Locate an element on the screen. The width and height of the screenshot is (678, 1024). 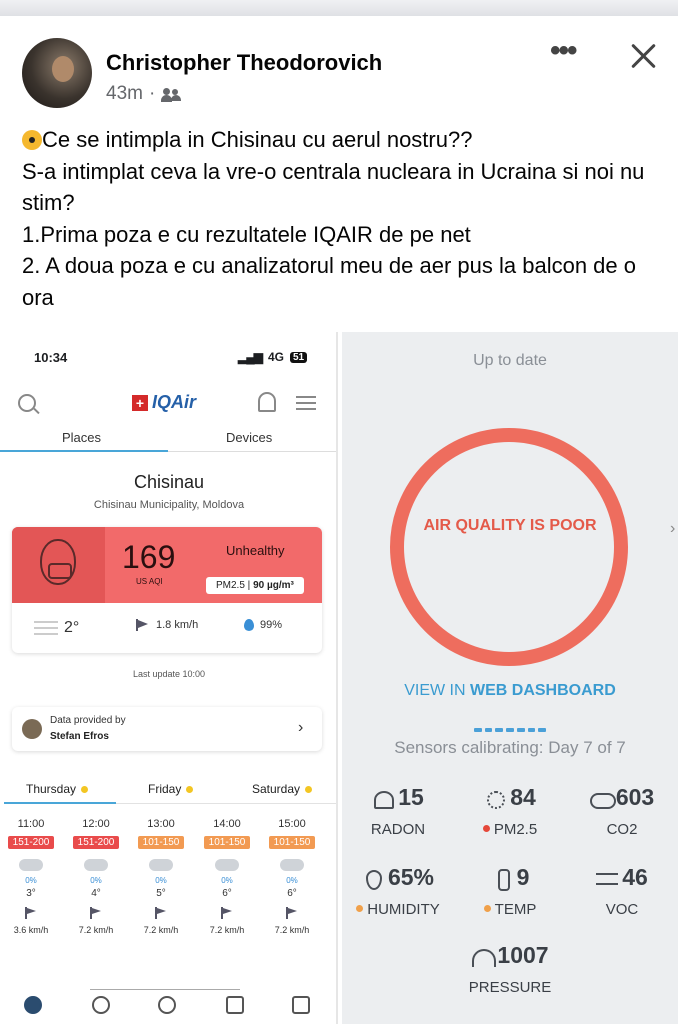
heart-icon is located at coordinates (33, 1005).